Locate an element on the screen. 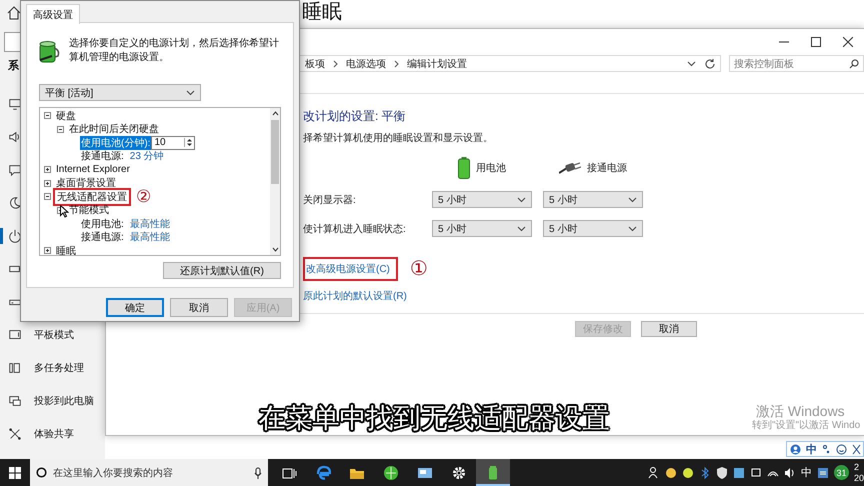  setting-label: 关闭显示器: is located at coordinates (329, 200).